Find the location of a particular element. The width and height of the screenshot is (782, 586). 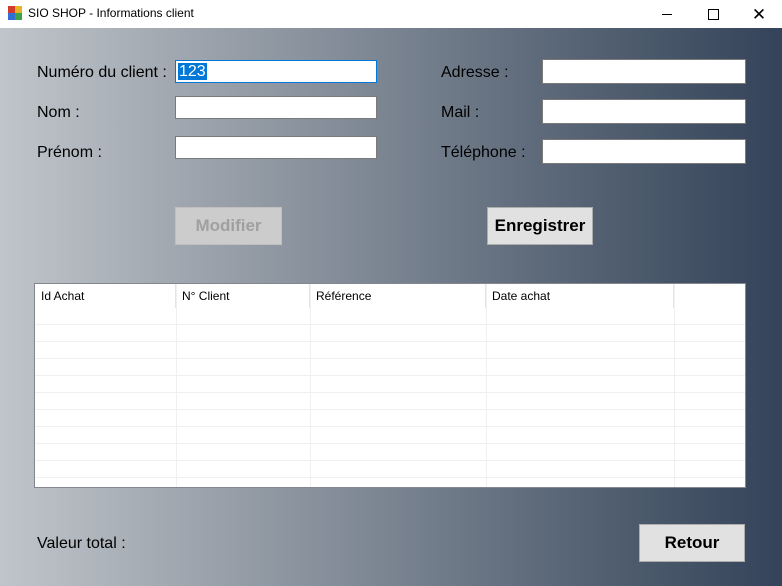

client-number-input: 123 is located at coordinates (276, 71).